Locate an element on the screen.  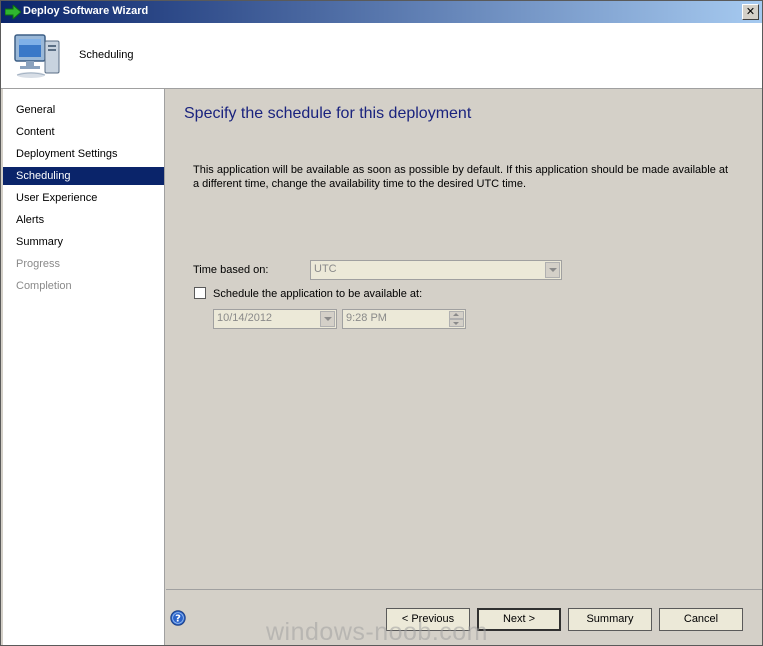
sidebar-item-alerts: Alerts is located at coordinates (83, 220).